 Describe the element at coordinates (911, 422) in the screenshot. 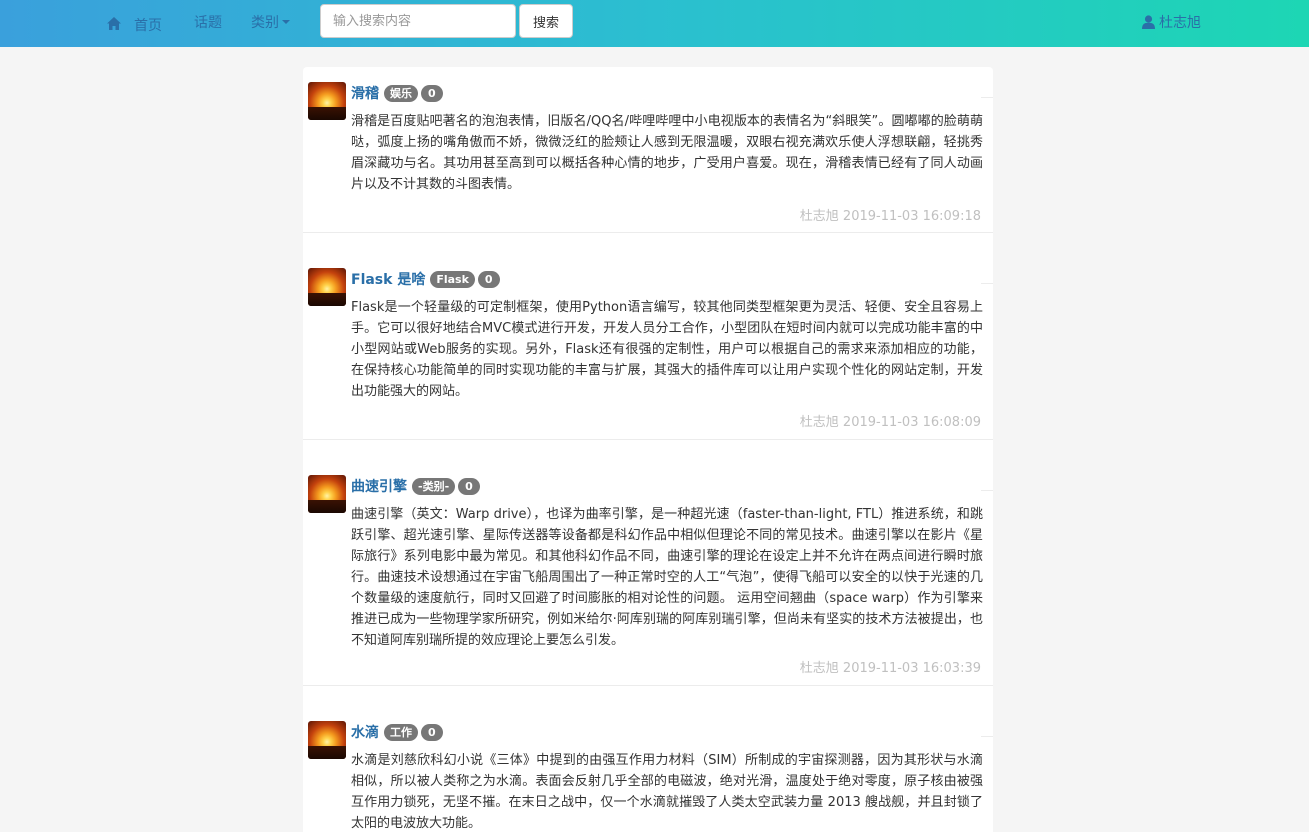

I see `post-time: 2019-11-03 16:08:09` at that location.